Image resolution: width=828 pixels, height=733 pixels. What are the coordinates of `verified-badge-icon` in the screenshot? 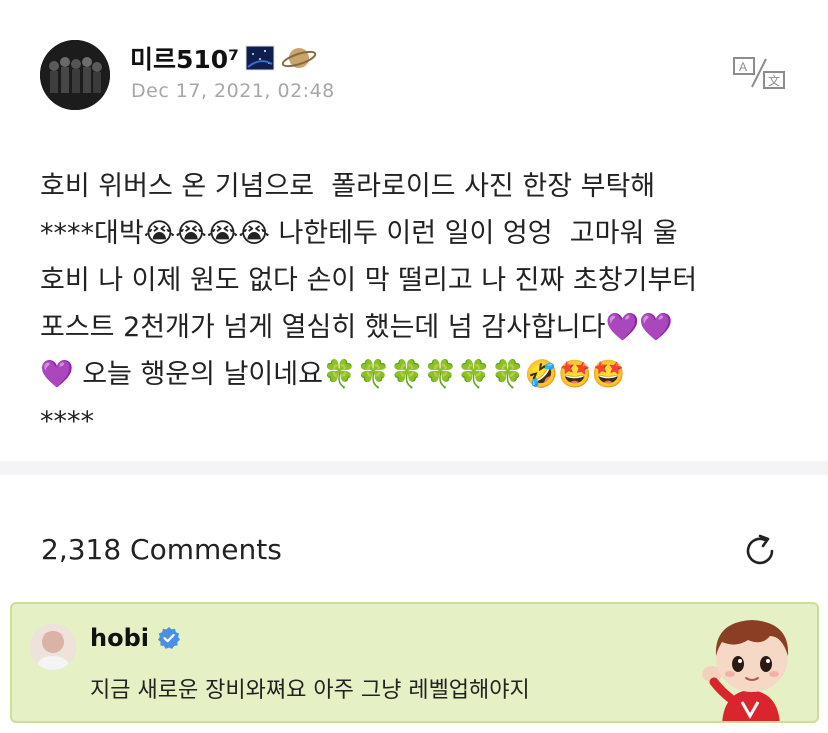 It's located at (168, 638).